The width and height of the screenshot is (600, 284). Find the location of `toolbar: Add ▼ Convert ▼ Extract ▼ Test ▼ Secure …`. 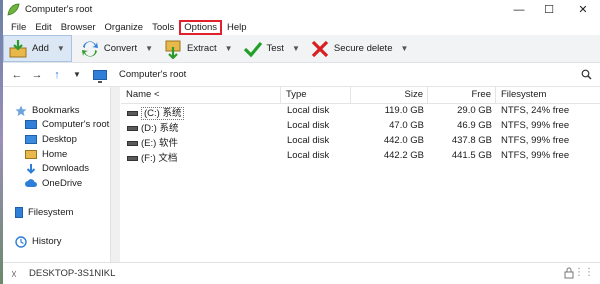

toolbar: Add ▼ Convert ▼ Extract ▼ Test ▼ Secure … is located at coordinates (301, 49).